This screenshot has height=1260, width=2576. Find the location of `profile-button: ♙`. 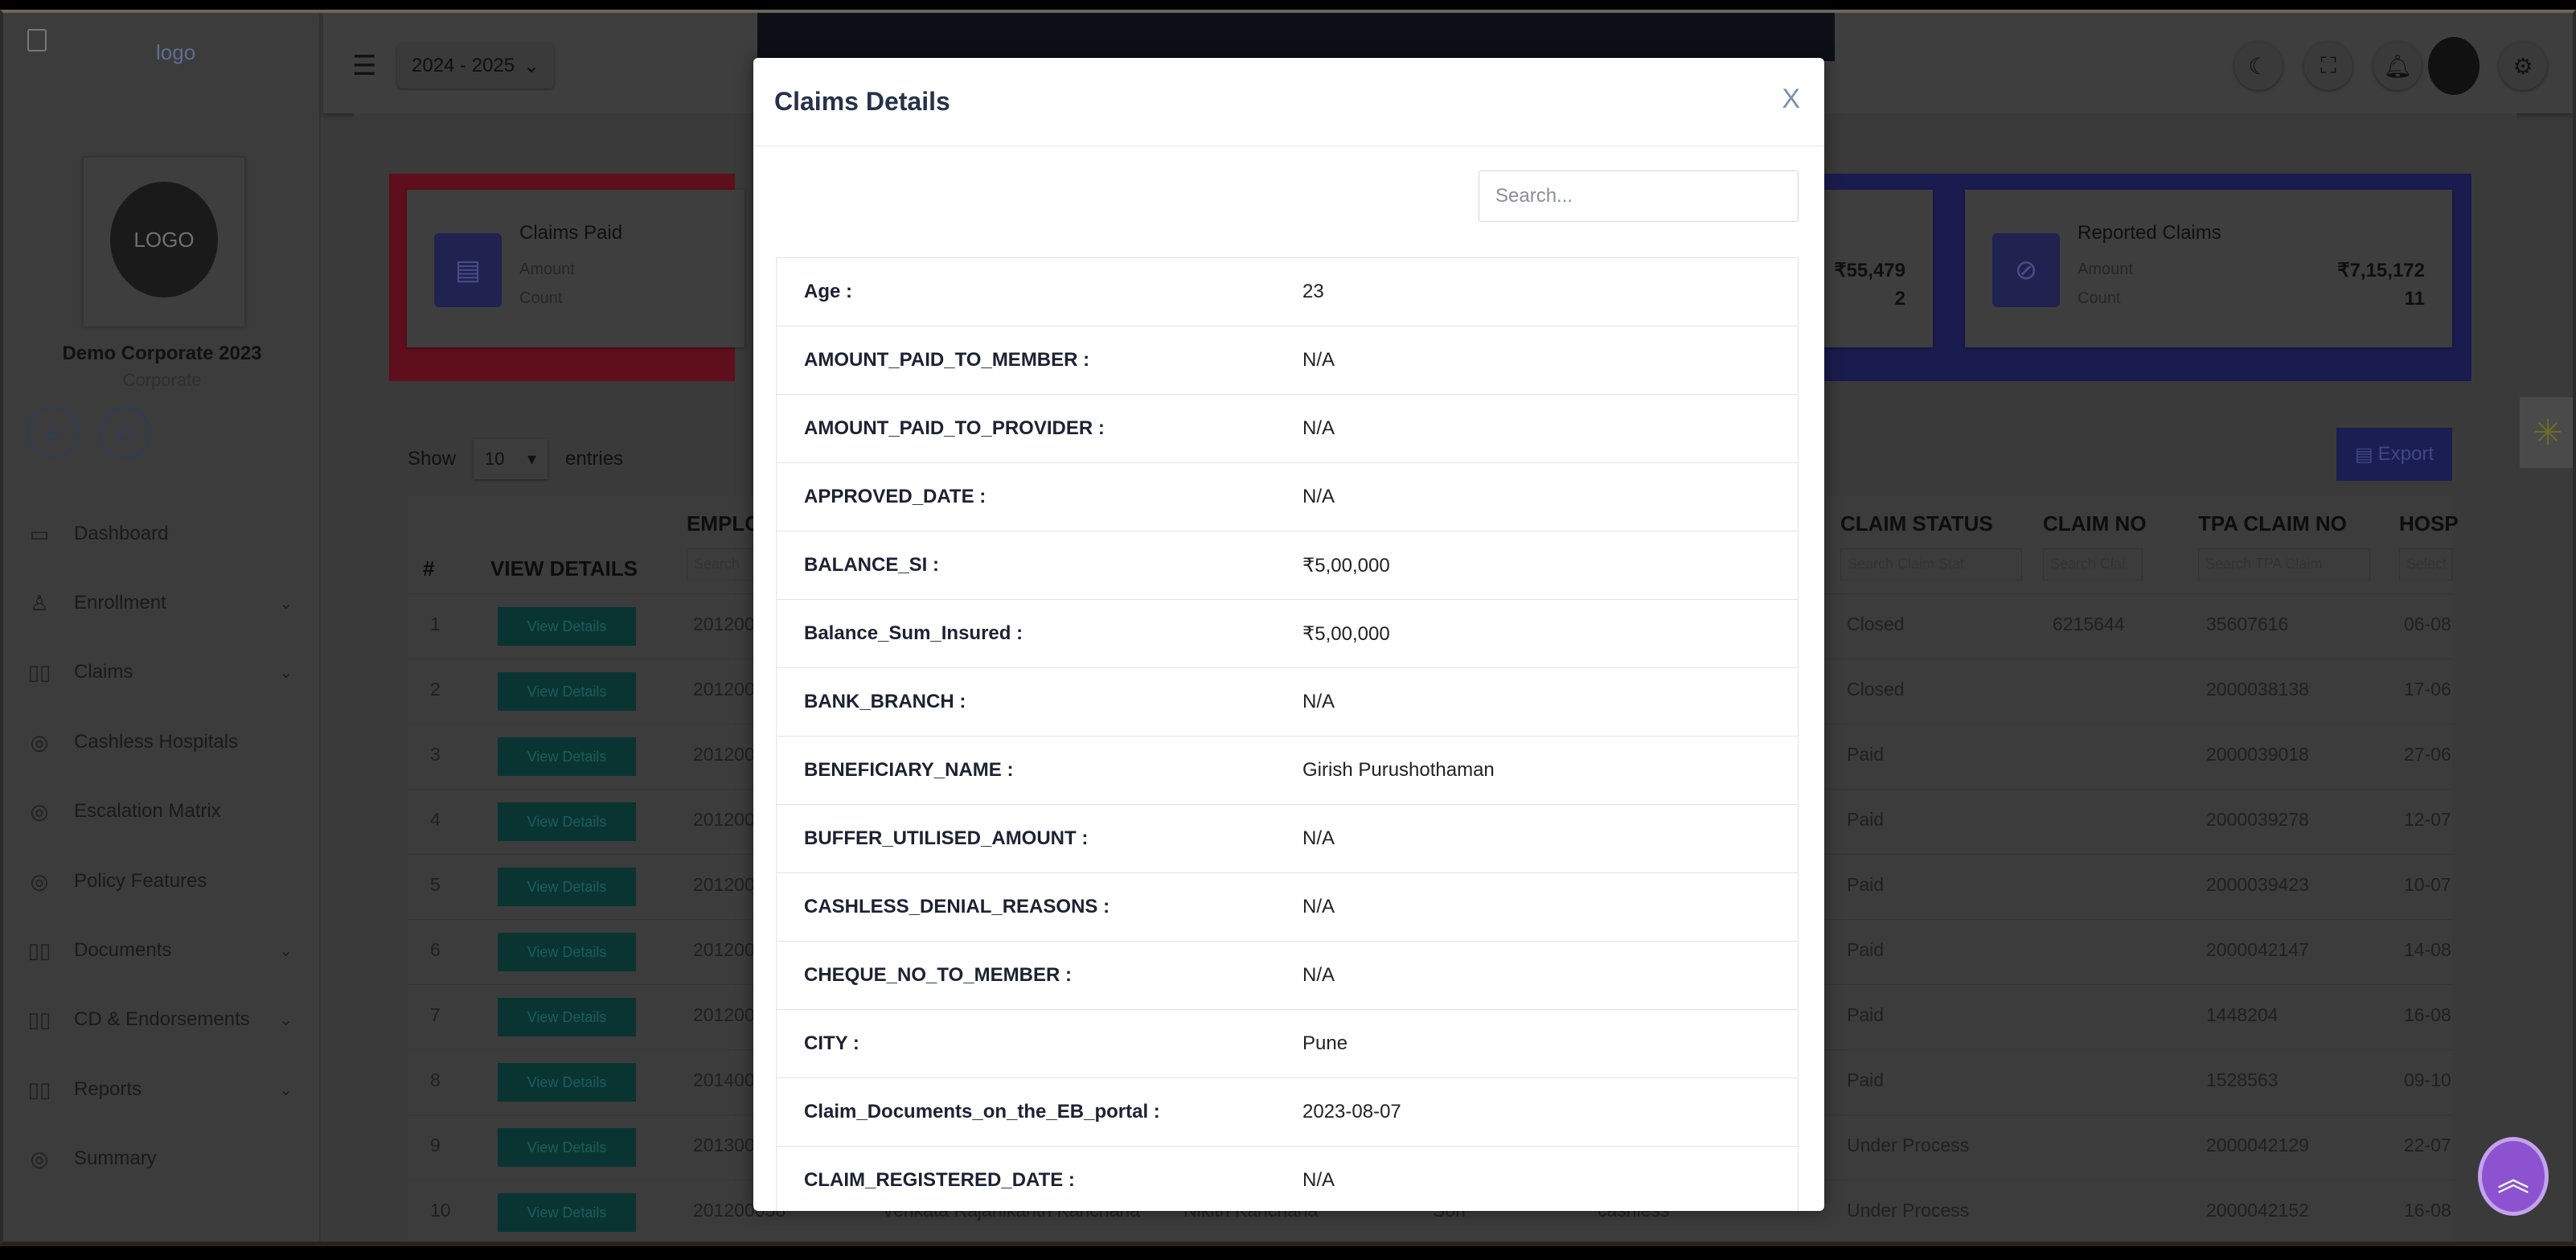

profile-button: ♙ is located at coordinates (53, 433).